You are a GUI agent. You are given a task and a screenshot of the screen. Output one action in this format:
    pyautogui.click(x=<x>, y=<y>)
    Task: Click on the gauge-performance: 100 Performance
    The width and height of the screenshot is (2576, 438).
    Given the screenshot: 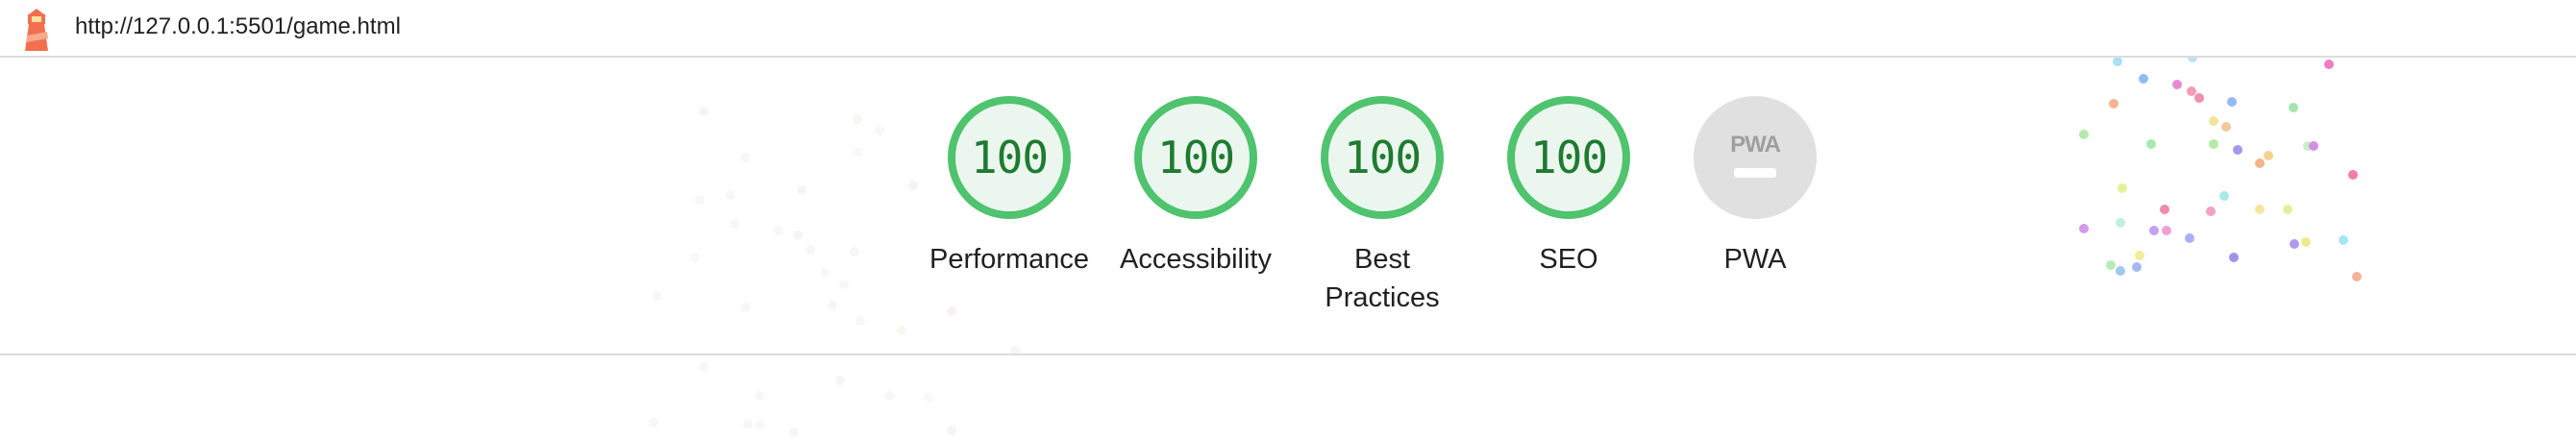 What is the action you would take?
    pyautogui.click(x=1009, y=187)
    